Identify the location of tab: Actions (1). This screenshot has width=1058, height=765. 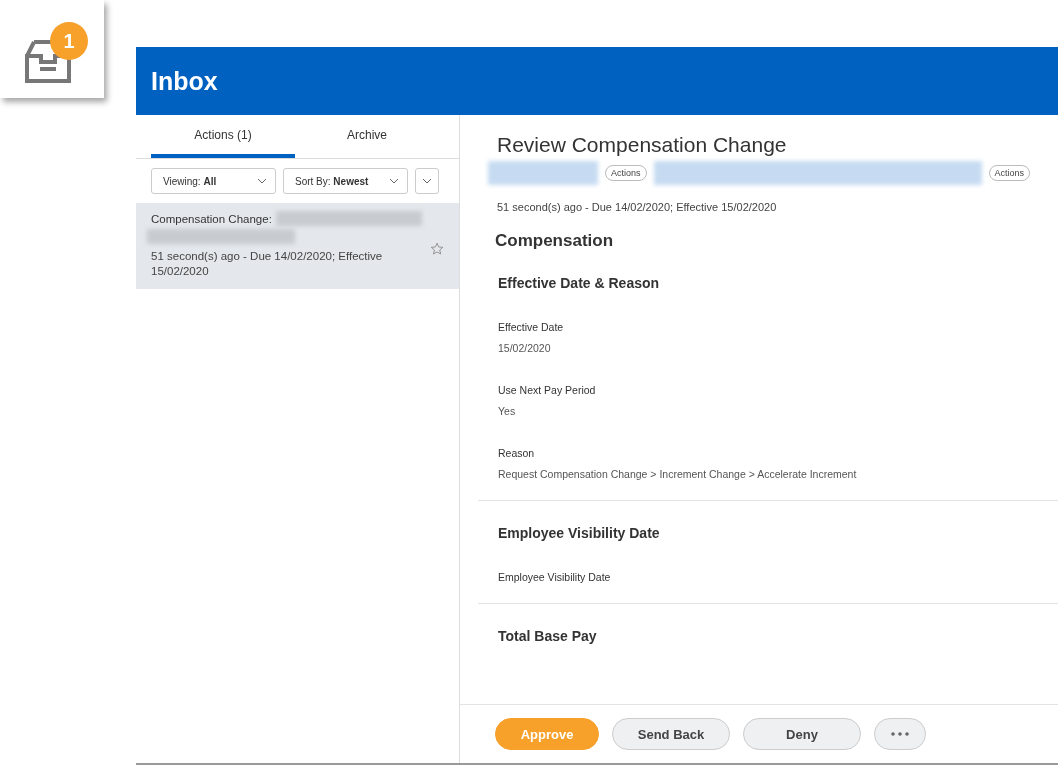
(223, 136).